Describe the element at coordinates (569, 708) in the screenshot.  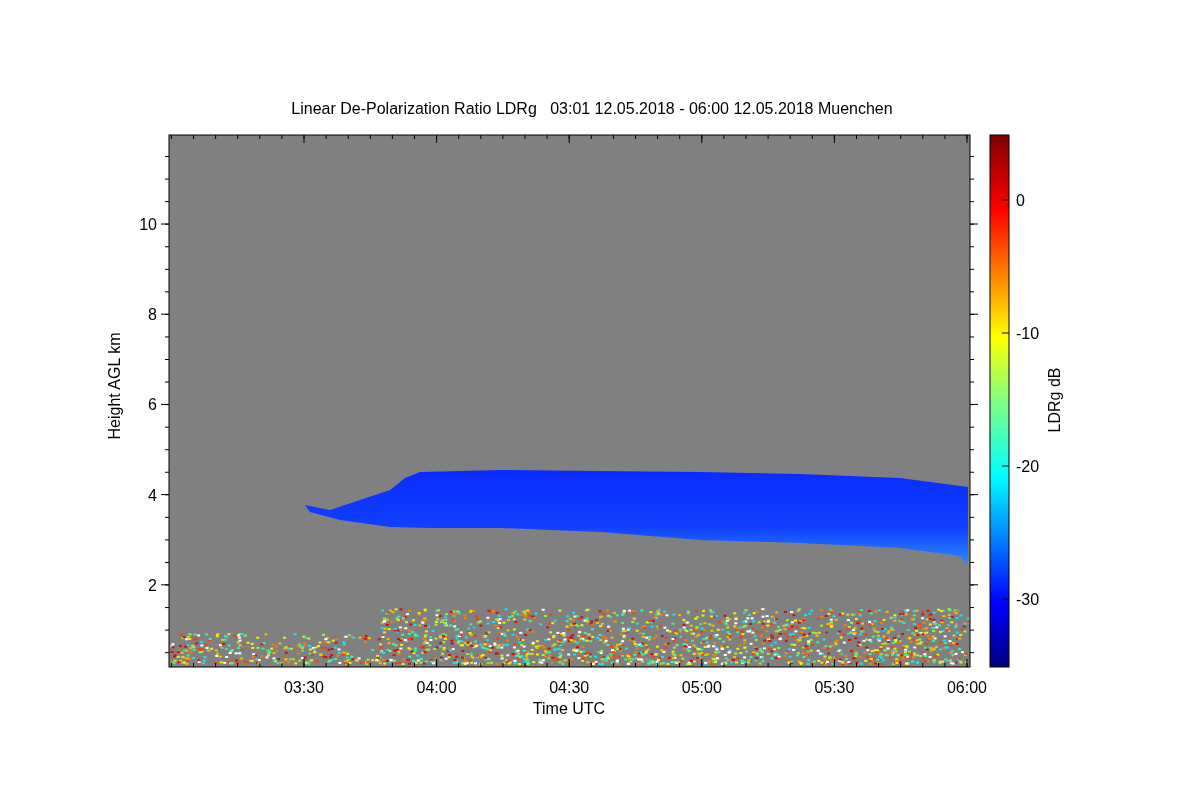
I see `x-axis-label: Time UTC` at that location.